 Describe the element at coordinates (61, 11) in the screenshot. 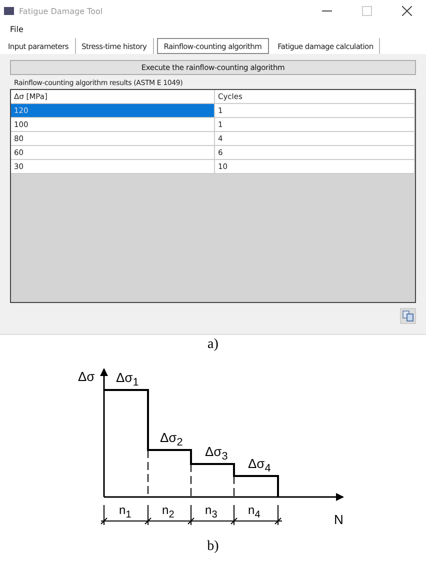

I see `window-title: Fatigue Damage Tool` at that location.